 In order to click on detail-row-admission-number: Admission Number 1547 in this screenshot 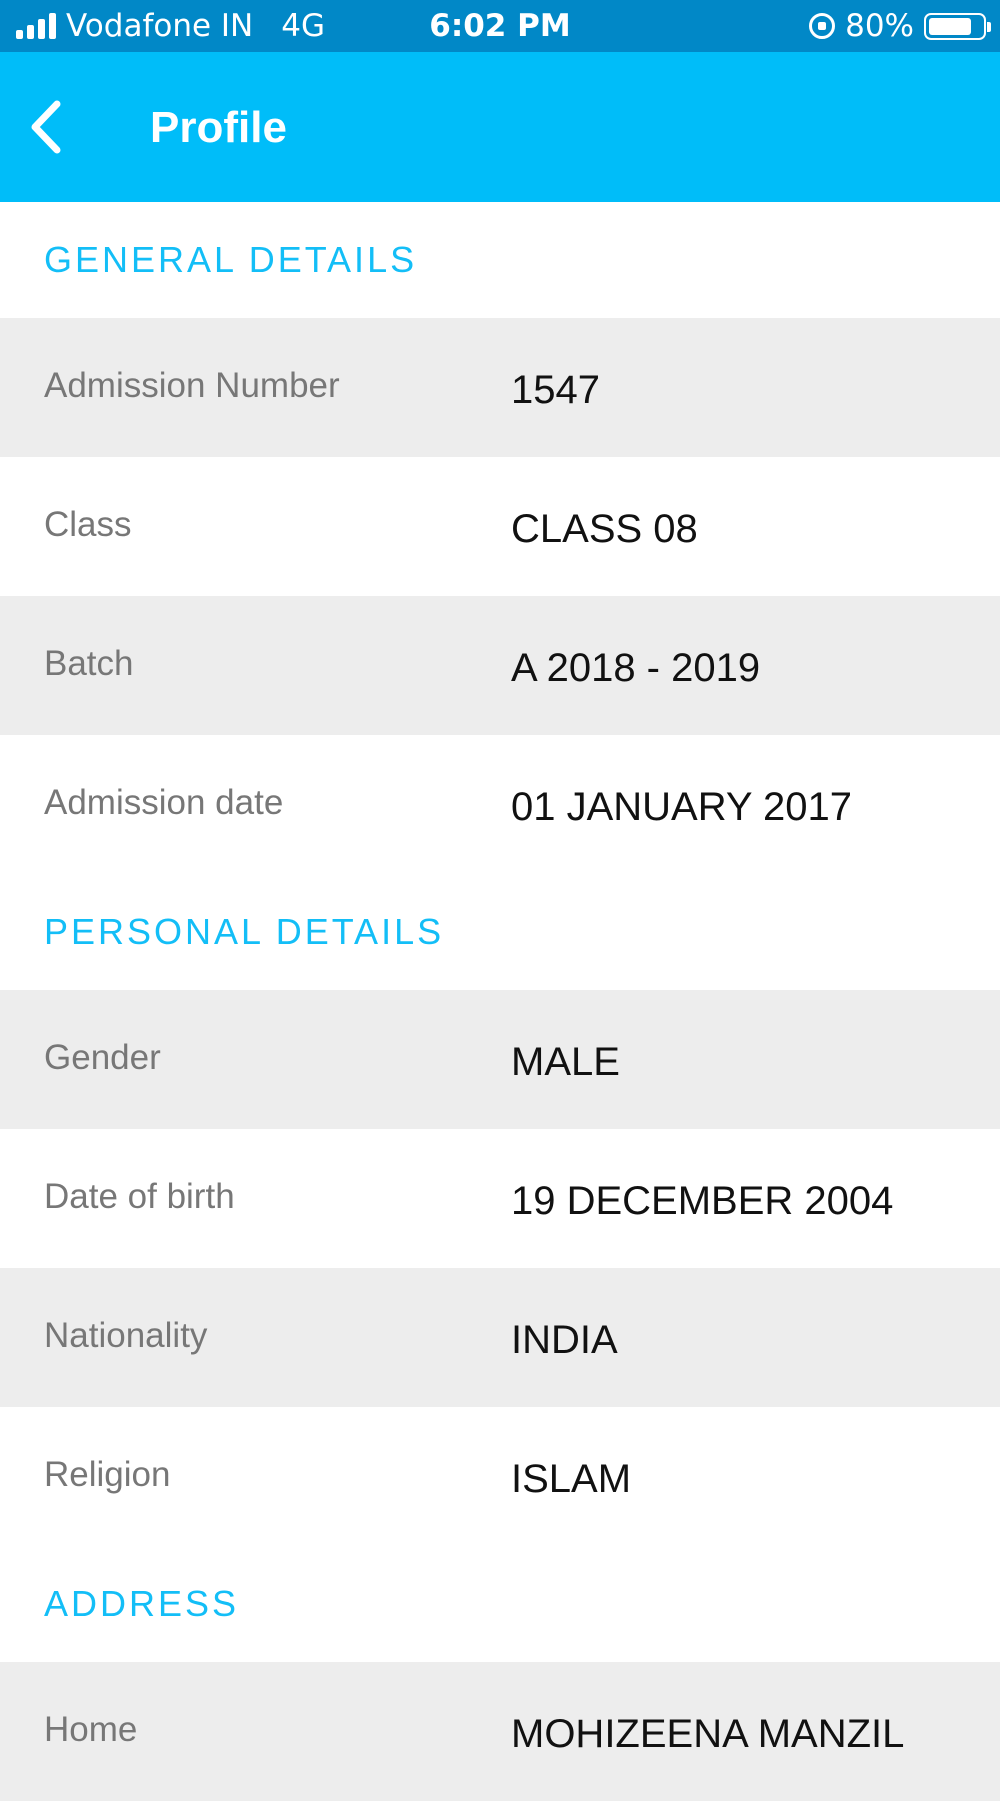, I will do `click(500, 387)`.